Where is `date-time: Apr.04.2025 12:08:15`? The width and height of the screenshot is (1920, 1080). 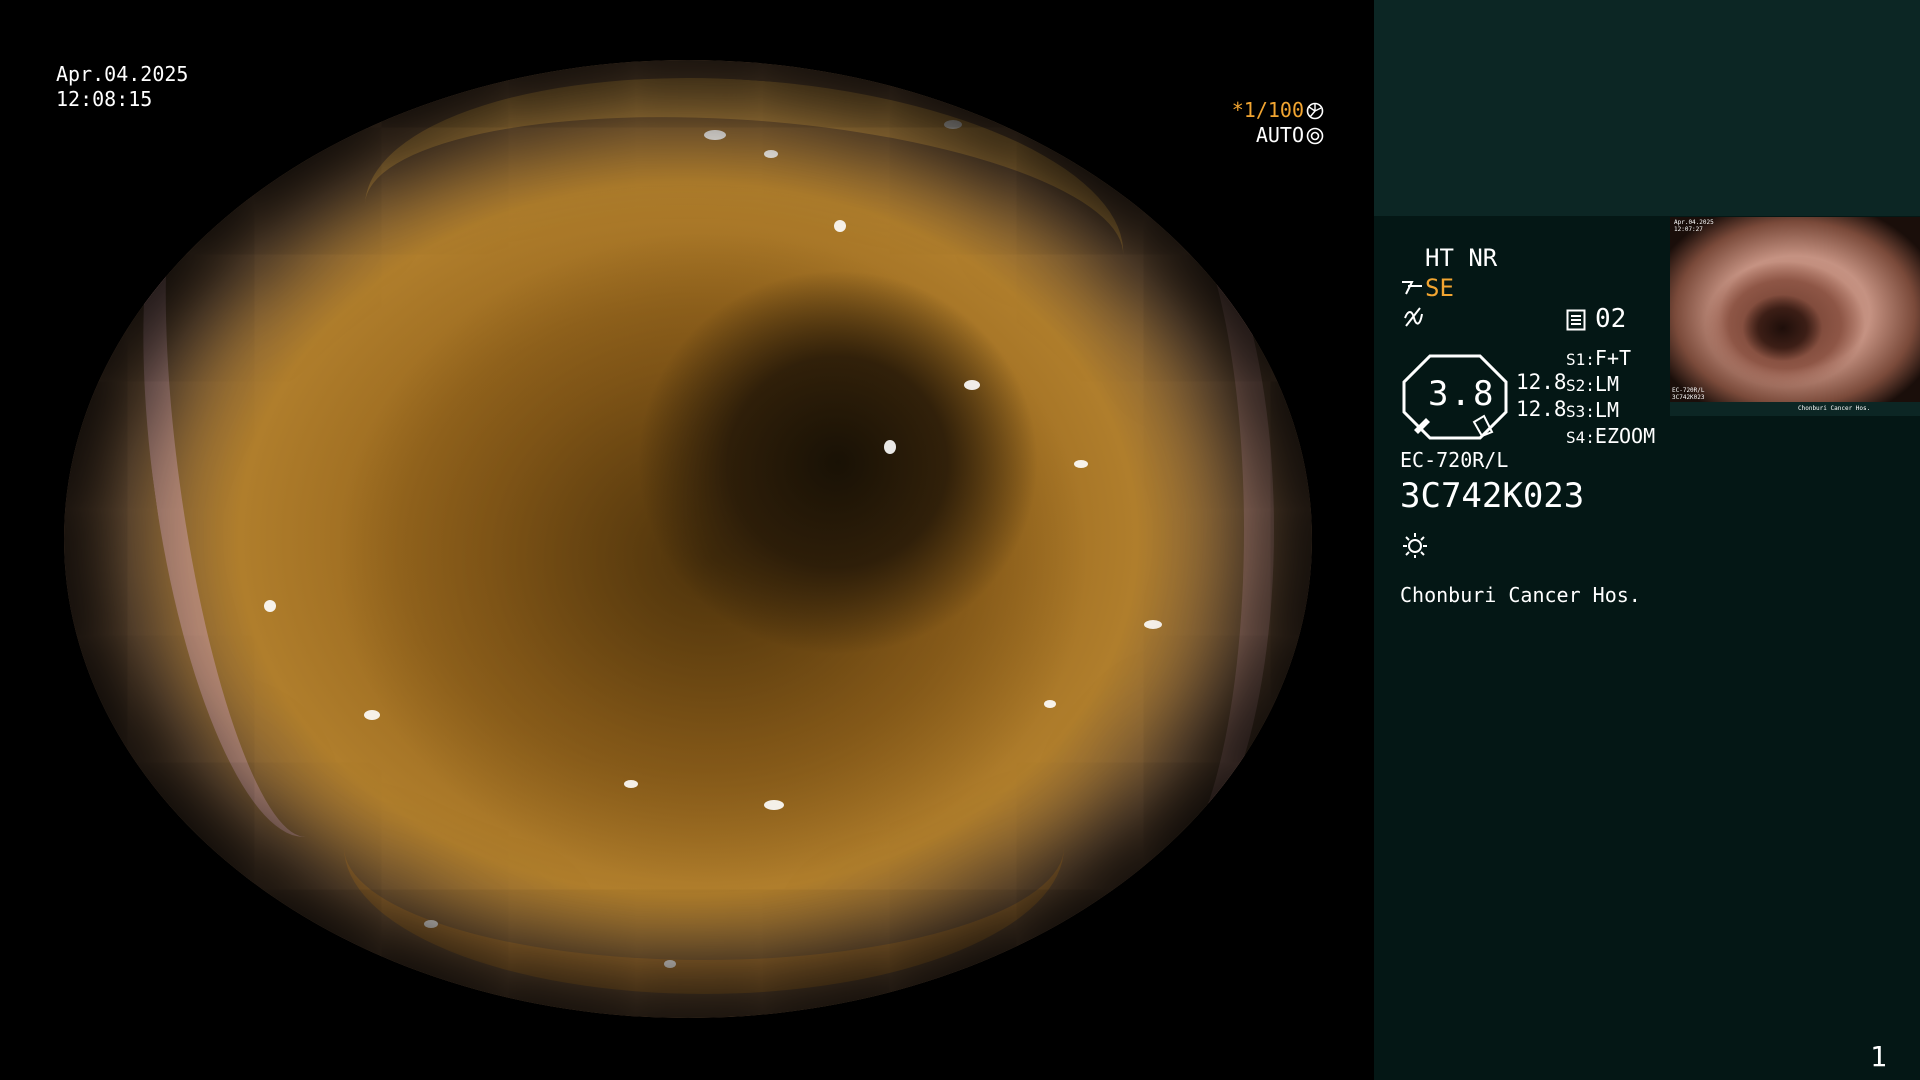
date-time: Apr.04.2025 12:08:15 is located at coordinates (122, 87).